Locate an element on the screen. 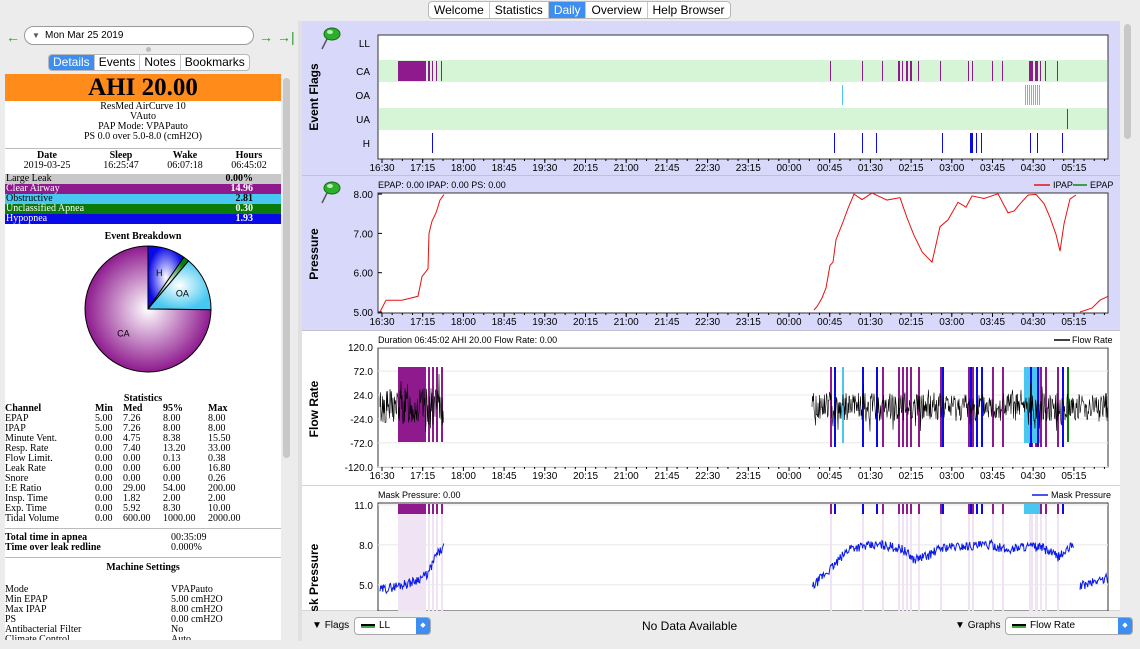 This screenshot has height=649, width=1140. line-swatch-icon is located at coordinates (1019, 626).